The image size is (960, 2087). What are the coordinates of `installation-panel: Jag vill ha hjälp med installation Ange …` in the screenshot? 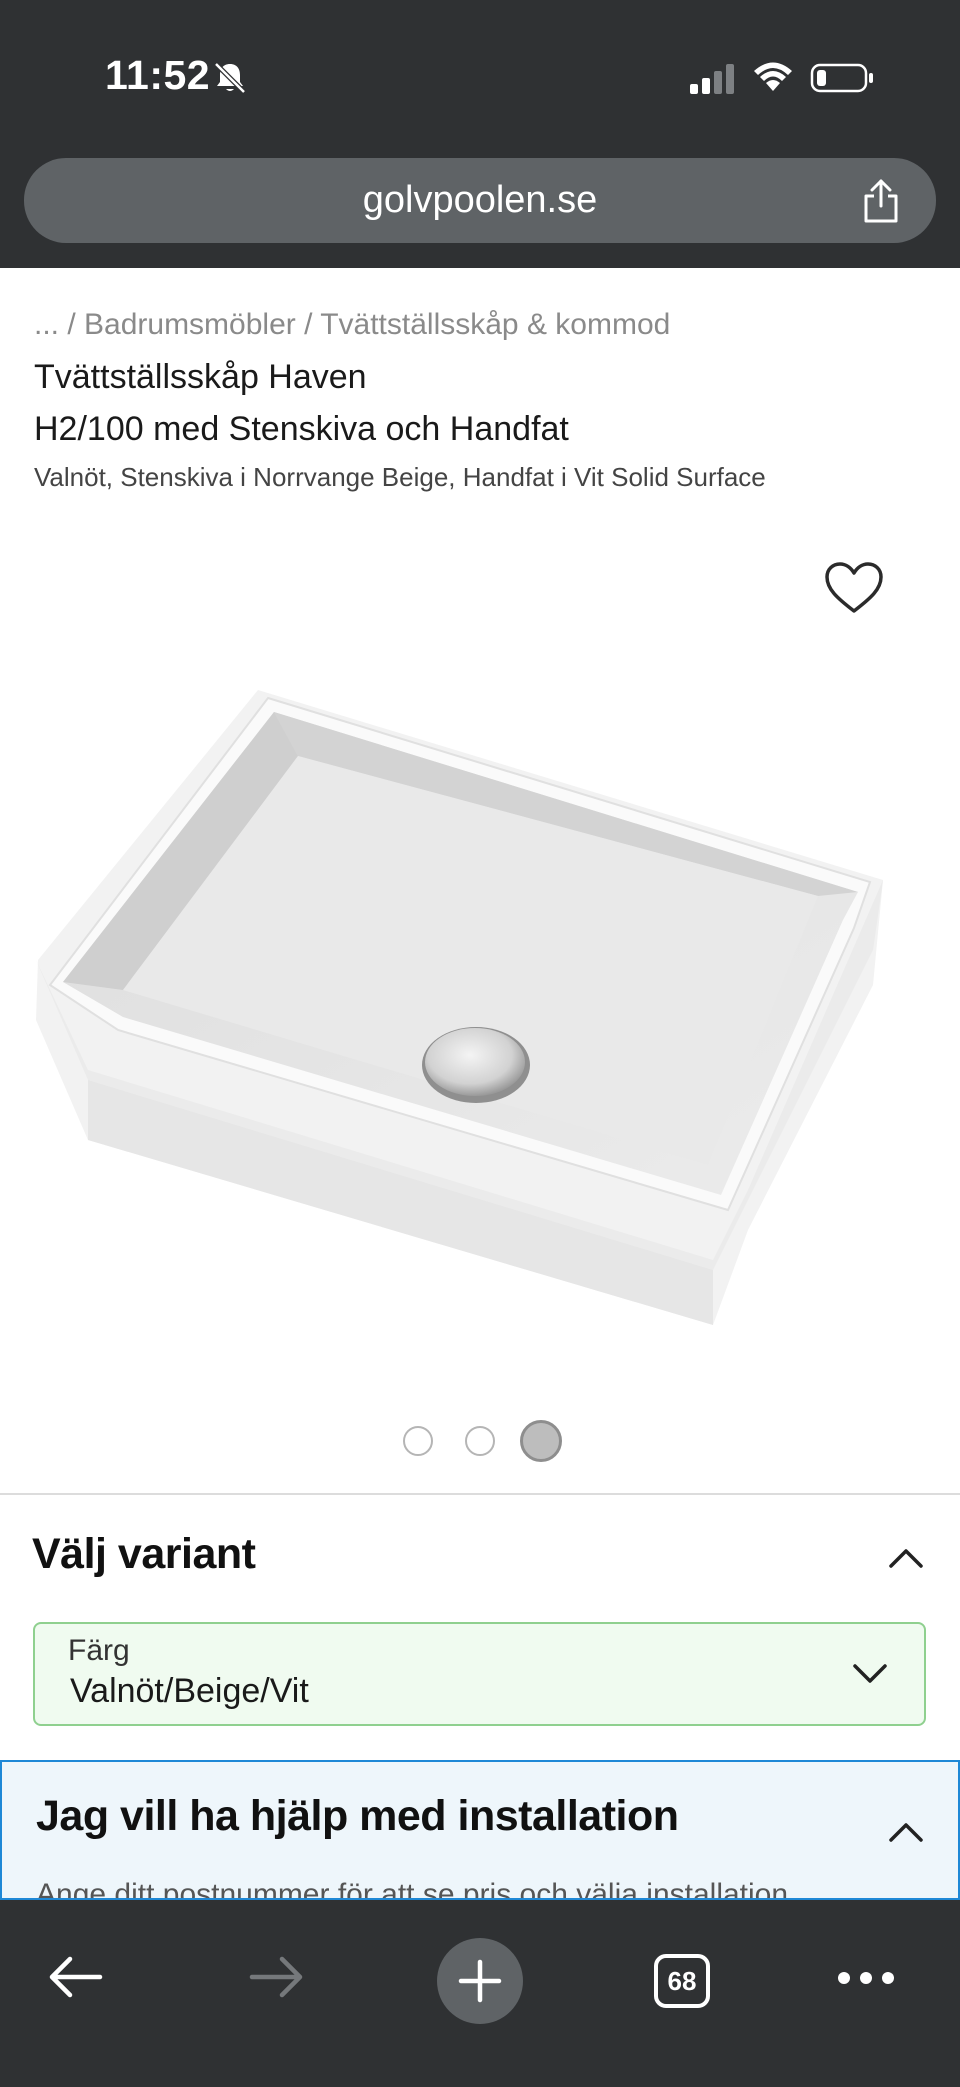 It's located at (480, 1830).